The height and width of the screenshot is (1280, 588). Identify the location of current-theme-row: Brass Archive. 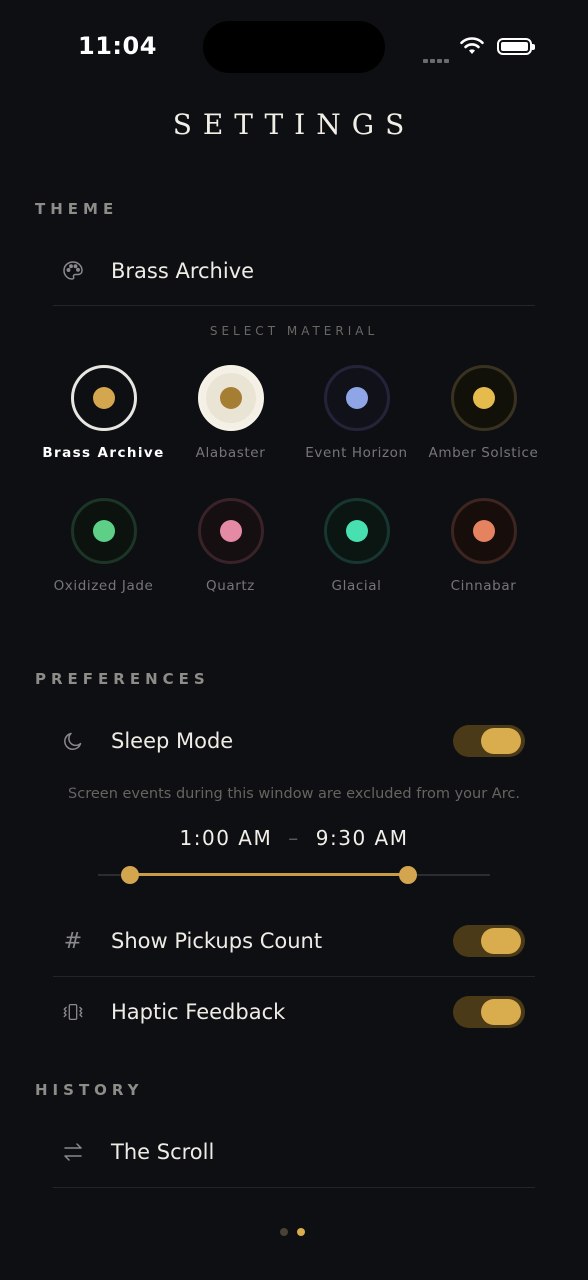
(294, 271).